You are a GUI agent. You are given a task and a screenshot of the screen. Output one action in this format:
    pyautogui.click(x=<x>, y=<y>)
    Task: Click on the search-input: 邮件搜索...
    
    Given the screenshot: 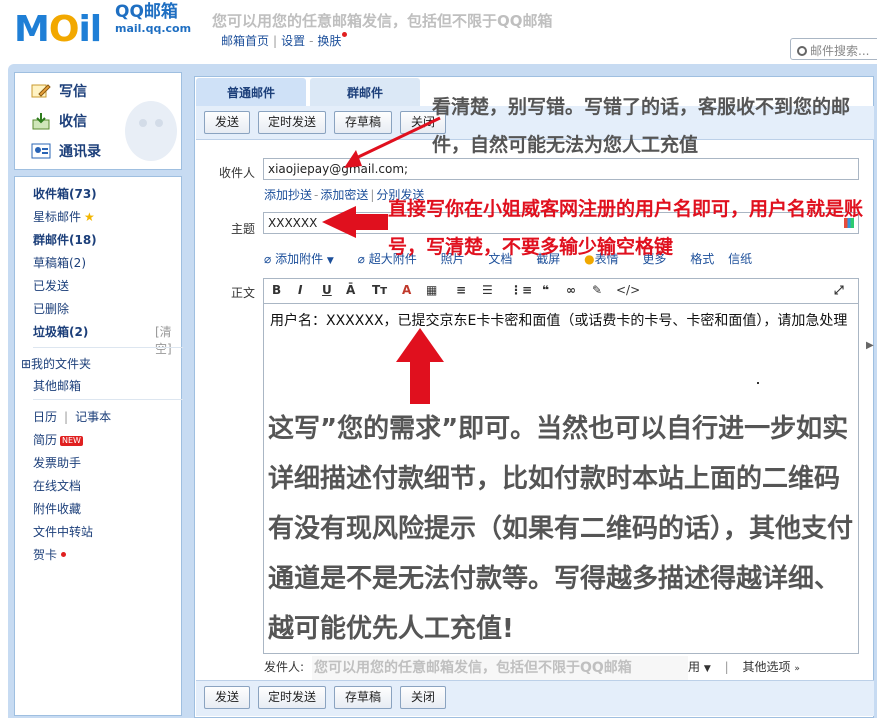 What is the action you would take?
    pyautogui.click(x=833, y=49)
    